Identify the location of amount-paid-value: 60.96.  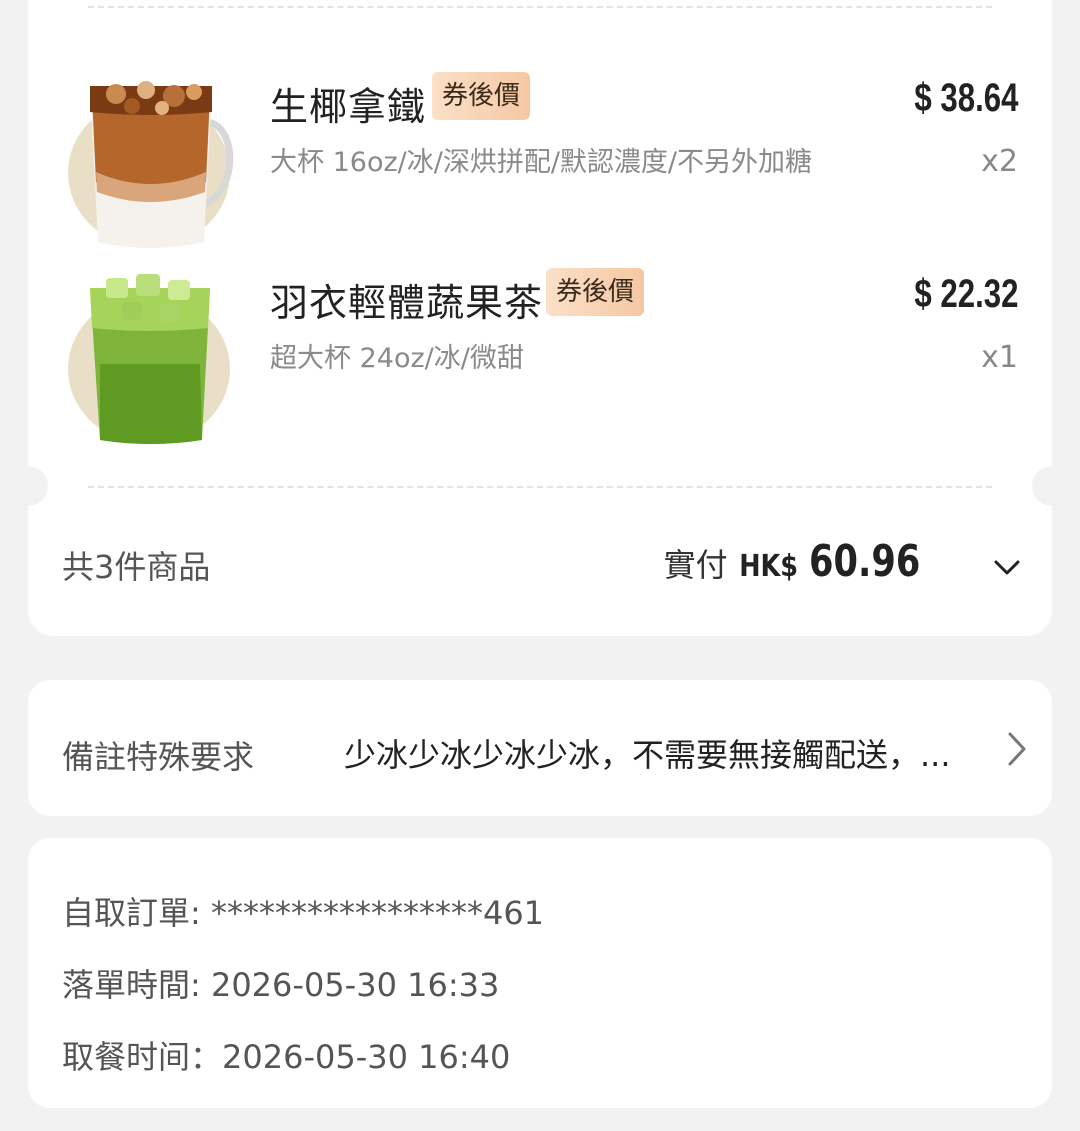
(864, 561).